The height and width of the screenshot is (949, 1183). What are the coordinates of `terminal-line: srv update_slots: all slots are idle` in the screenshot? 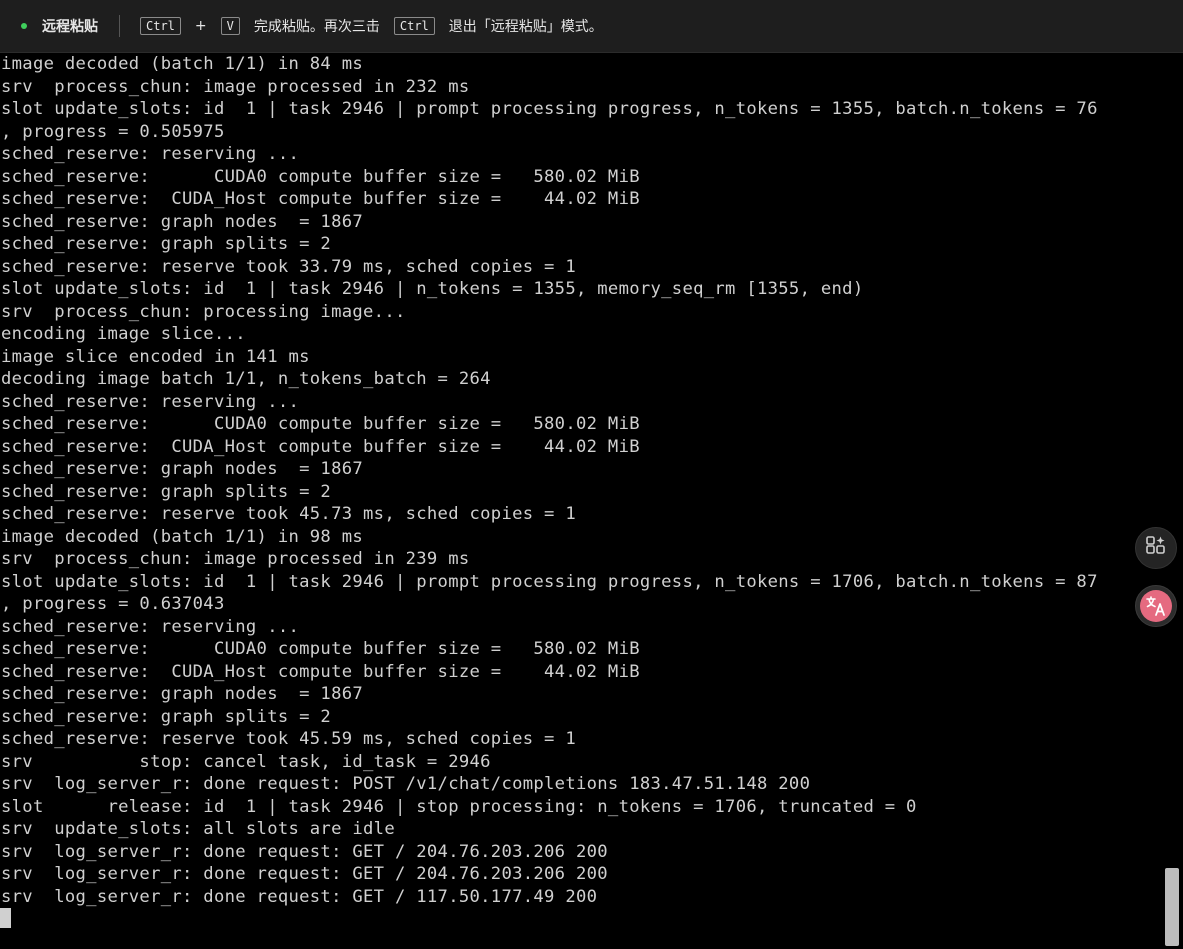 It's located at (198, 829).